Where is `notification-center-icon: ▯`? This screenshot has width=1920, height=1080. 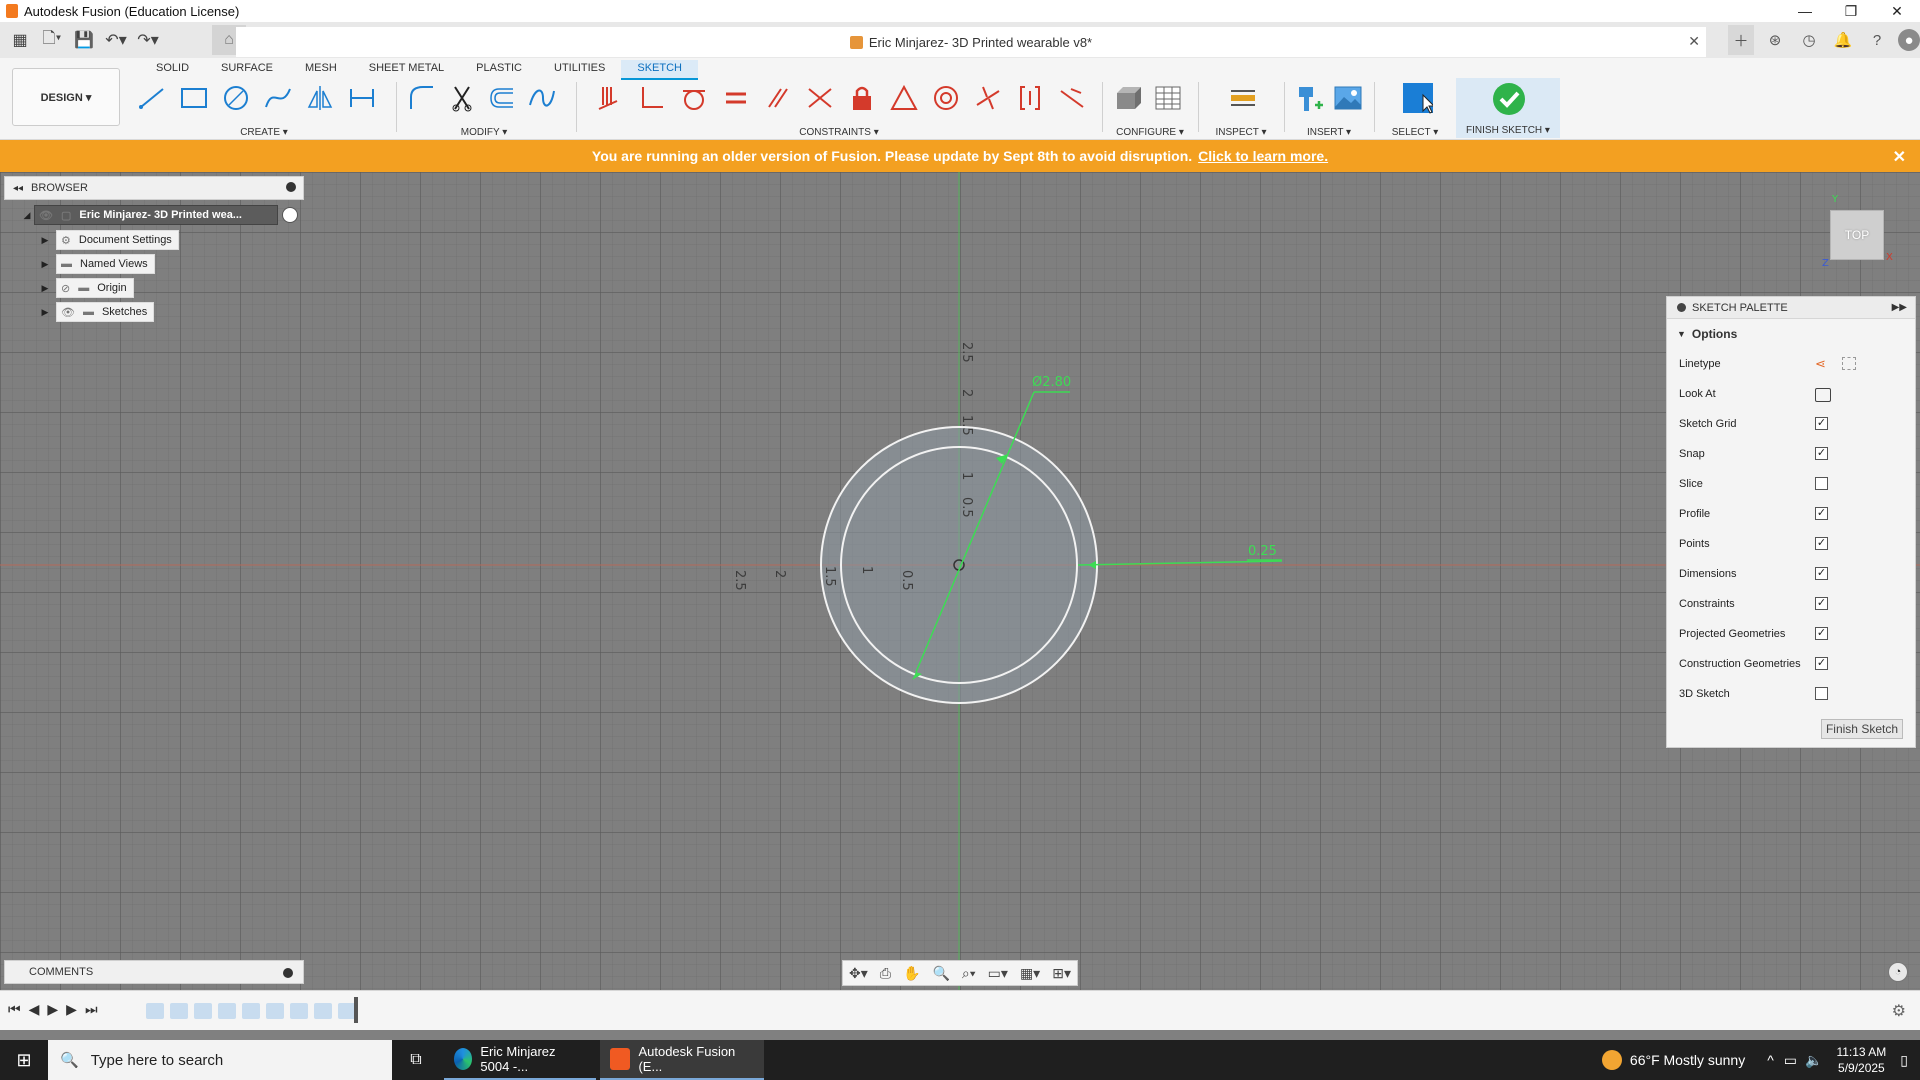 notification-center-icon: ▯ is located at coordinates (1904, 1060).